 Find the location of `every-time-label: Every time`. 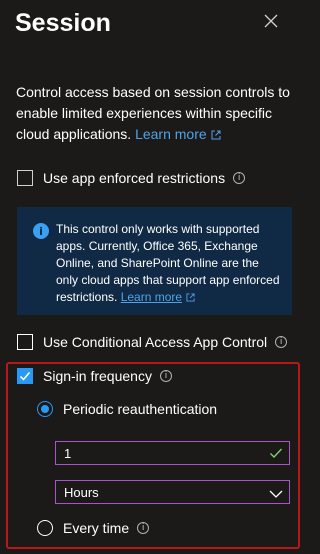

every-time-label: Every time is located at coordinates (96, 528).